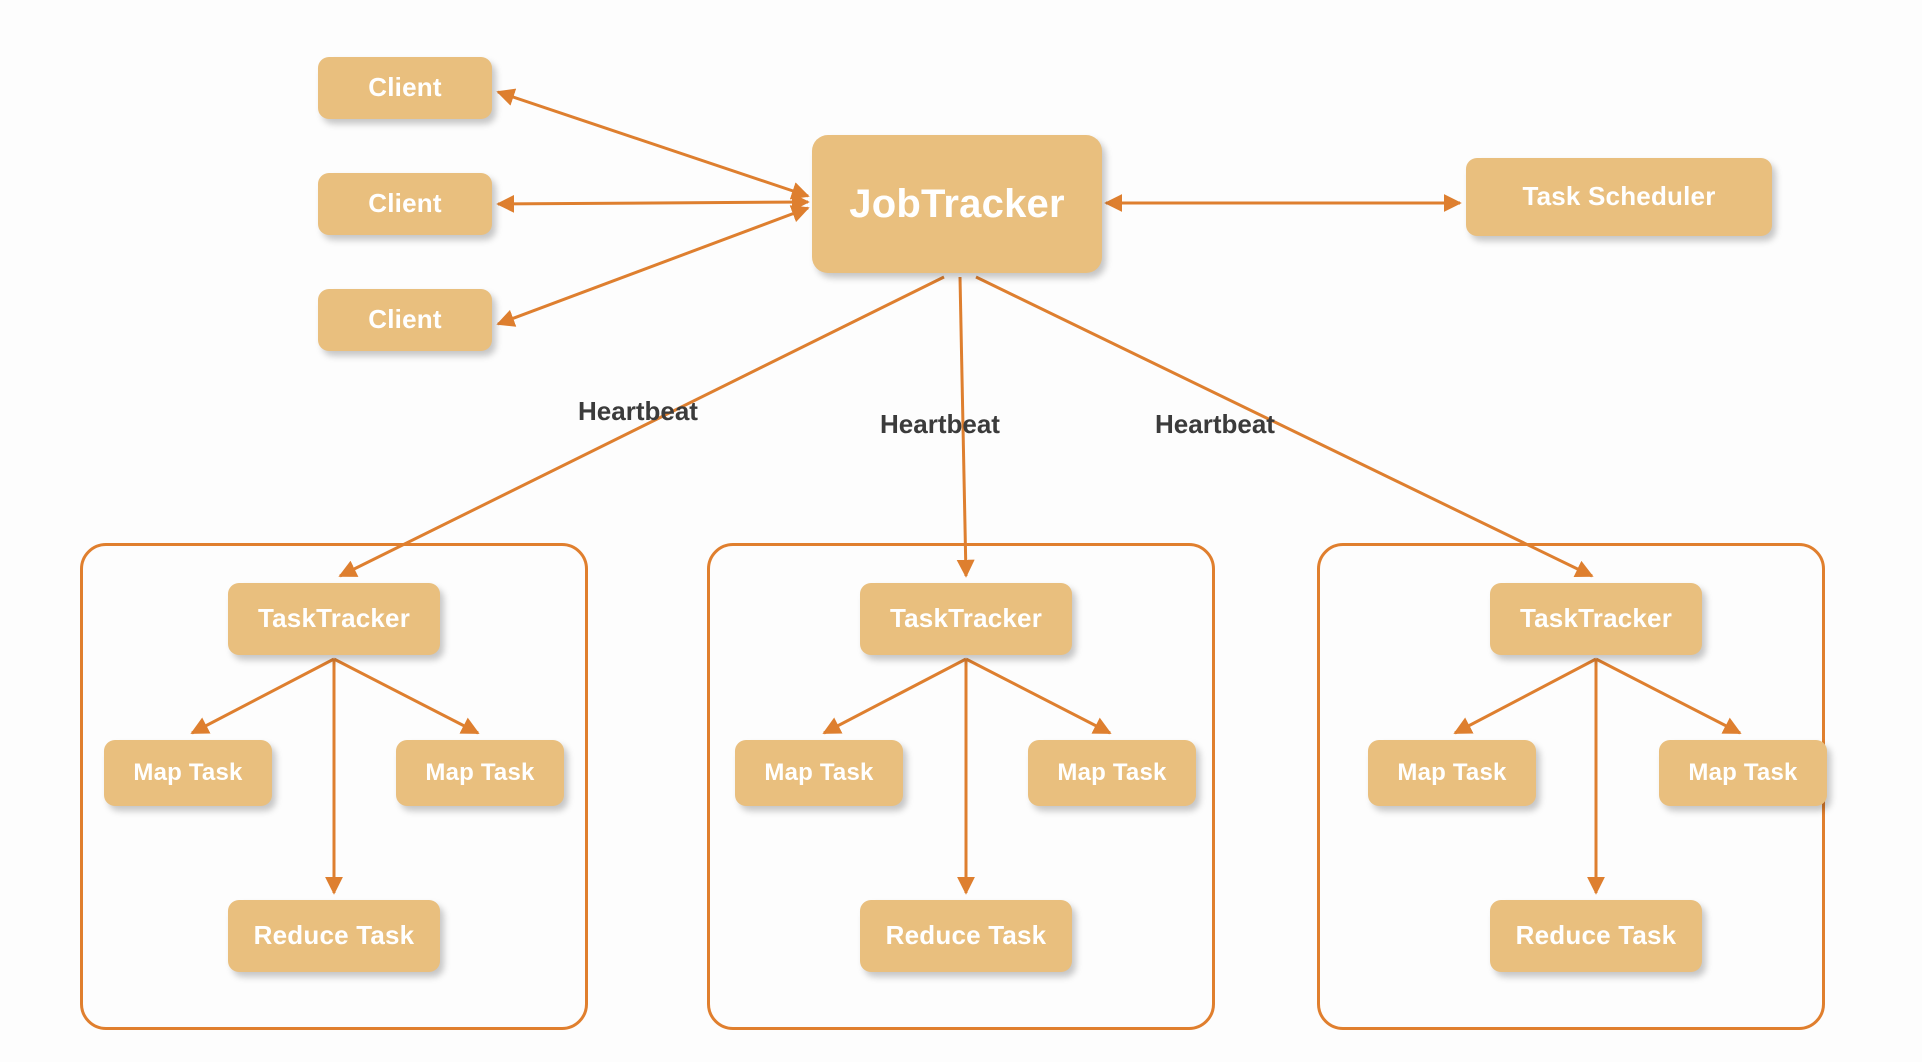 The image size is (1922, 1062). What do you see at coordinates (966, 619) in the screenshot?
I see `node-tasktracker-2: TaskTracker` at bounding box center [966, 619].